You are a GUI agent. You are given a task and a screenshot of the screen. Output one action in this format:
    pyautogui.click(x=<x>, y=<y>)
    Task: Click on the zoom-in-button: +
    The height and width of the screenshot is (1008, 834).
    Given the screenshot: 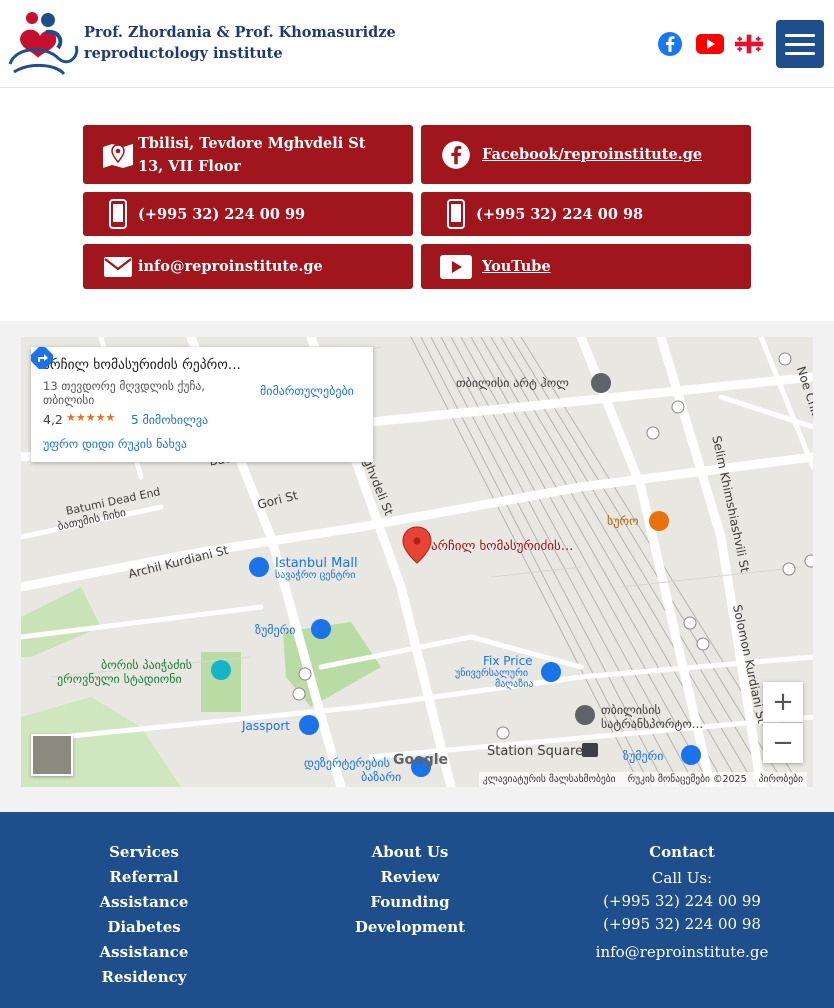 What is the action you would take?
    pyautogui.click(x=783, y=702)
    